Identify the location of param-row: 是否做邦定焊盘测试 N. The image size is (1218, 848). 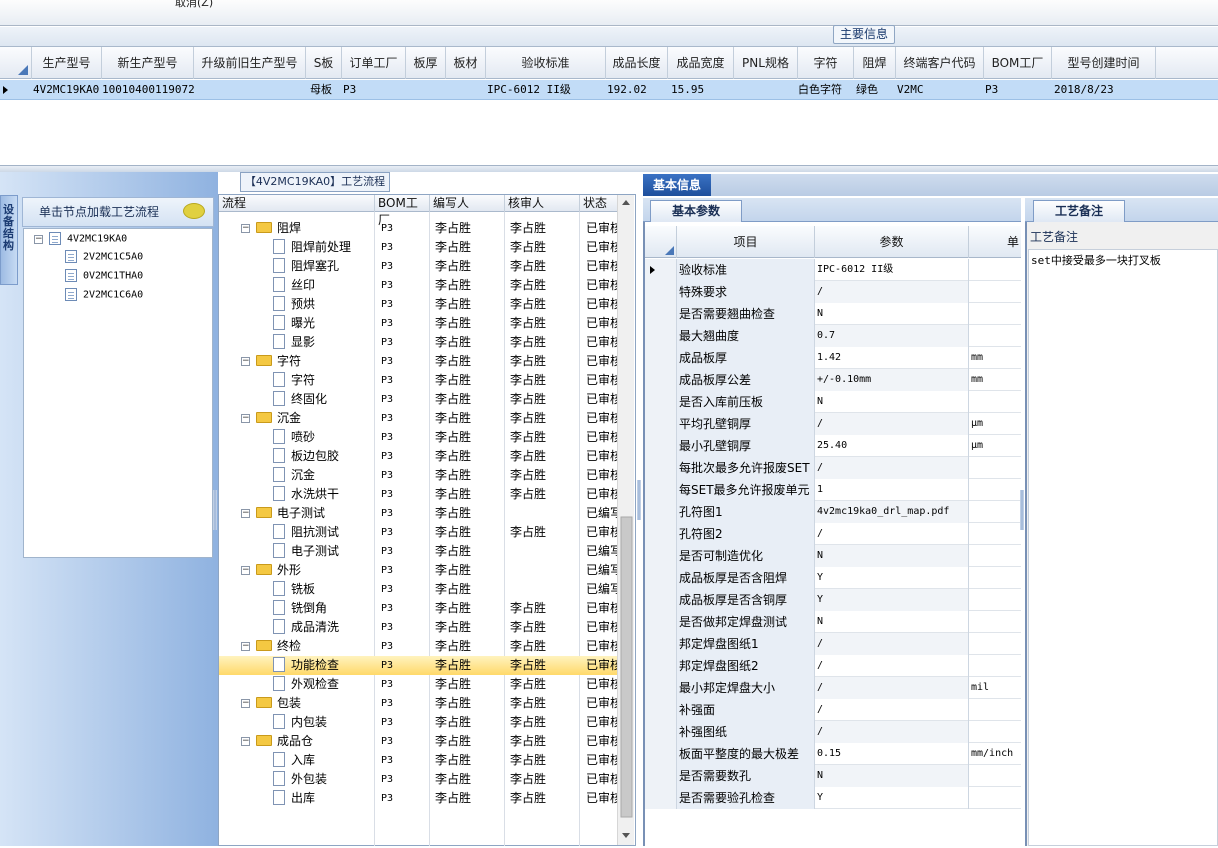
(833, 622).